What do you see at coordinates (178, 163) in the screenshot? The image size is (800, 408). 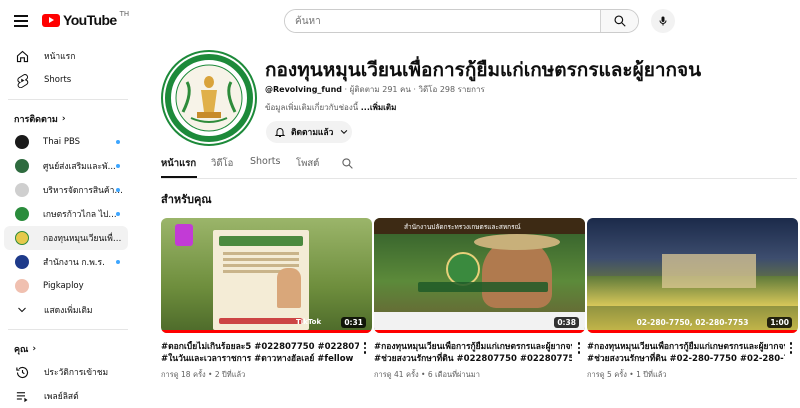 I see `tab-home: หน้าแรก` at bounding box center [178, 163].